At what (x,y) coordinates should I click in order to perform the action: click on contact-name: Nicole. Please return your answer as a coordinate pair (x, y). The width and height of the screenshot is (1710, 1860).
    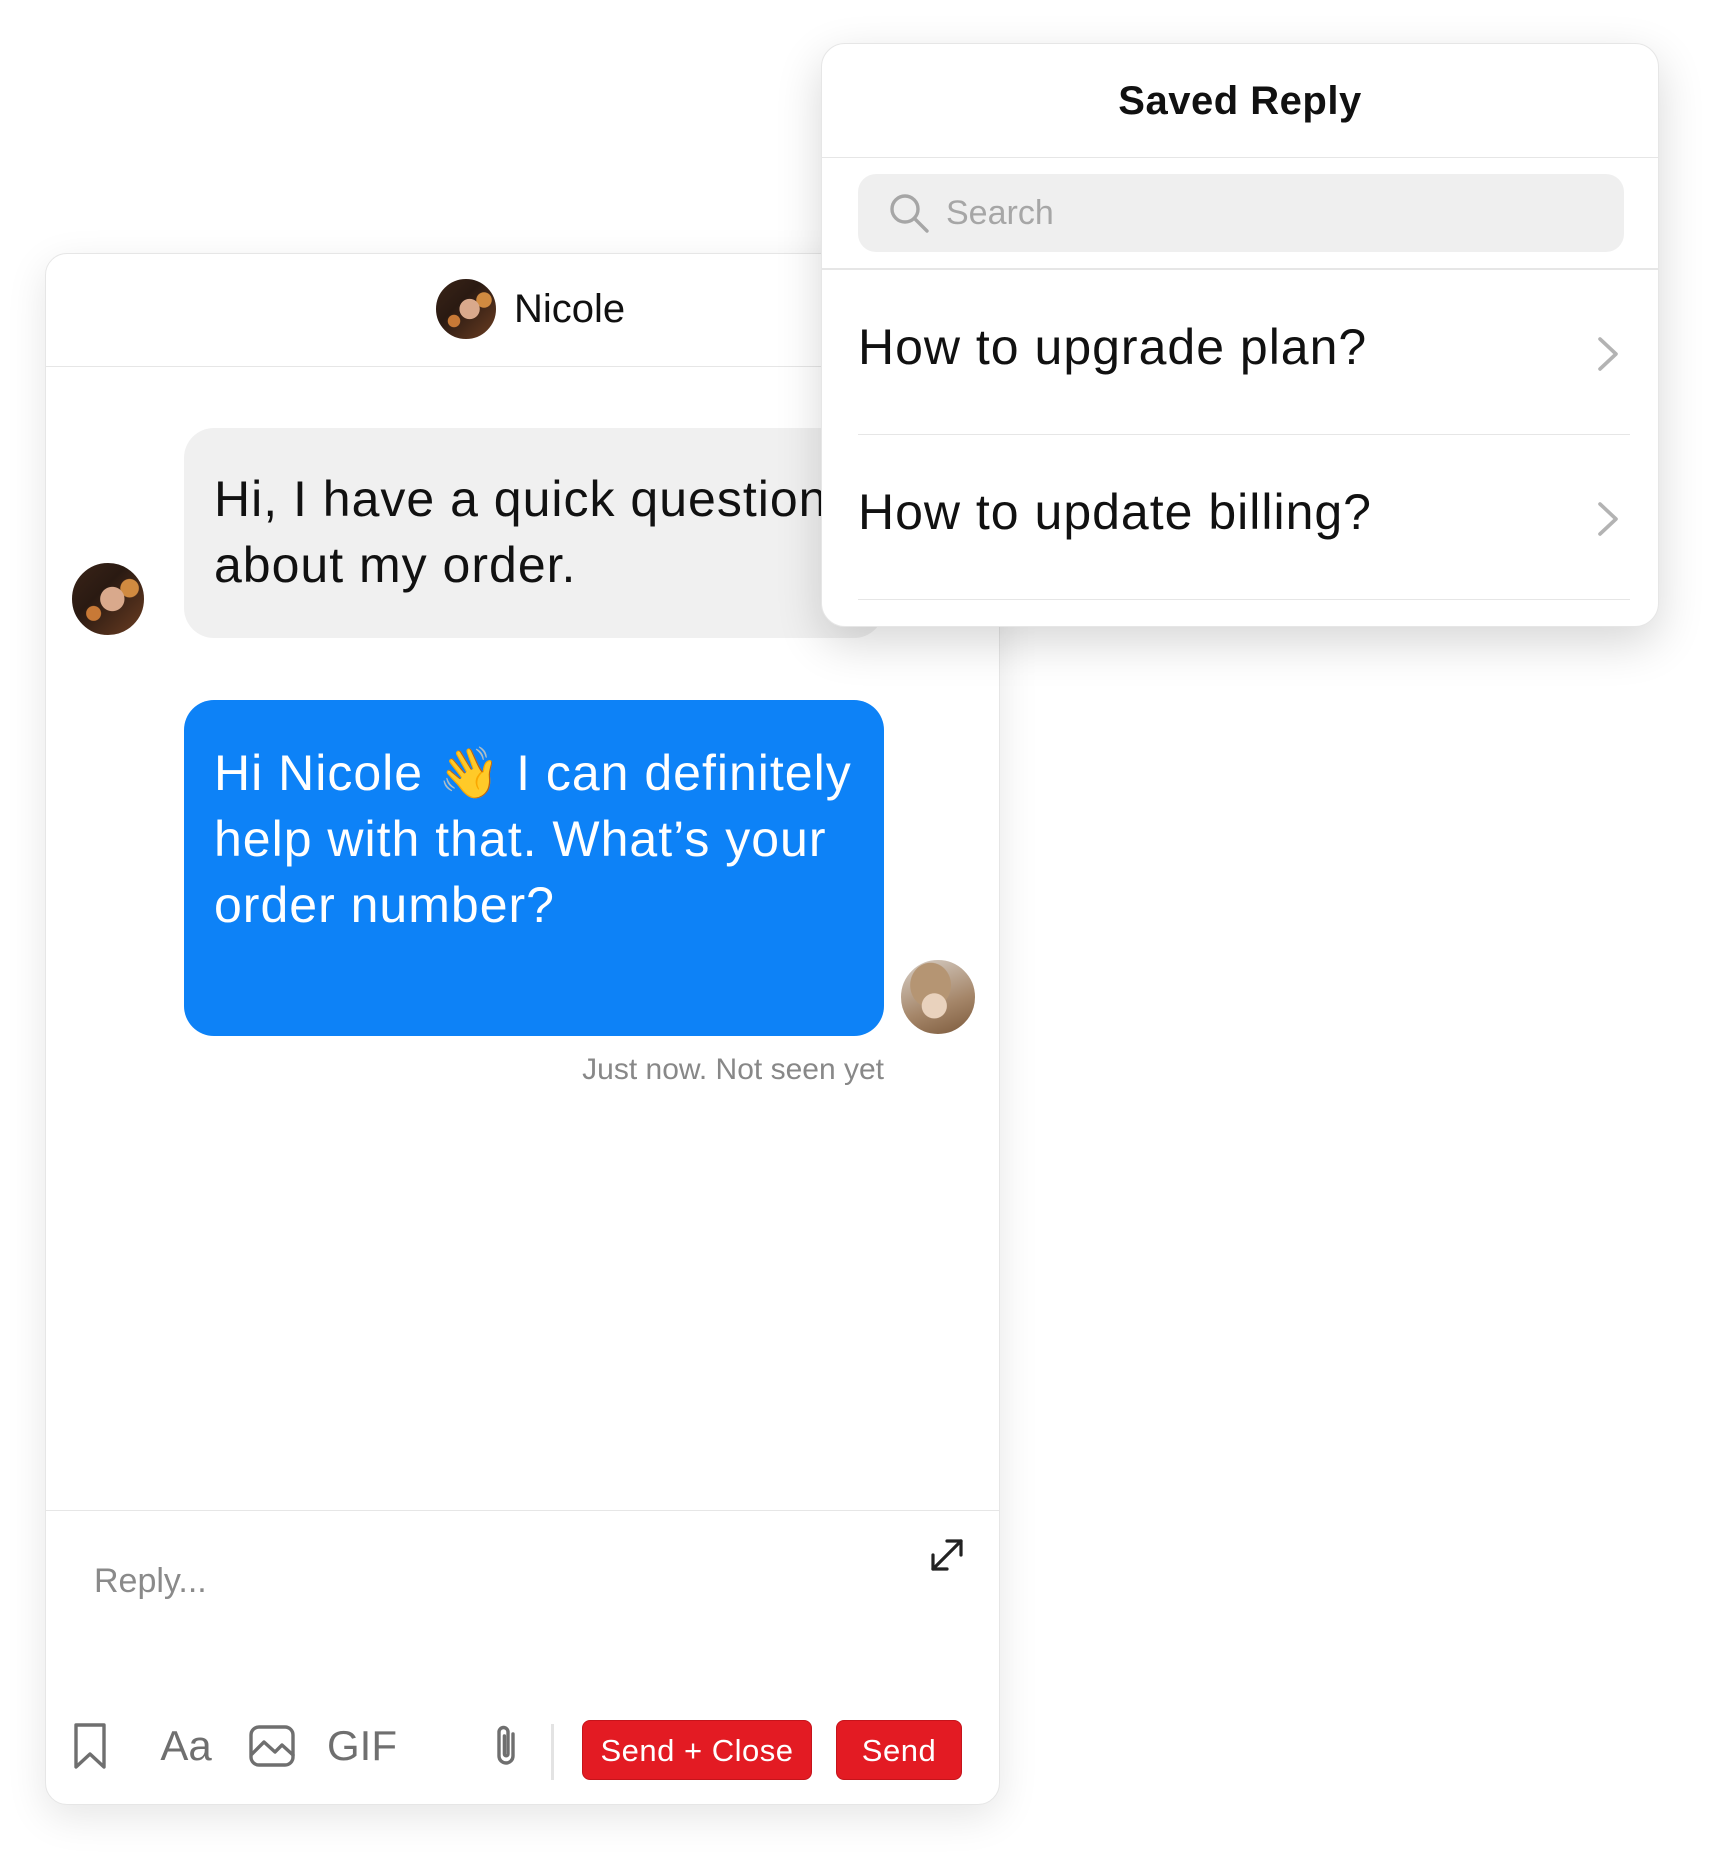
    Looking at the image, I should click on (570, 309).